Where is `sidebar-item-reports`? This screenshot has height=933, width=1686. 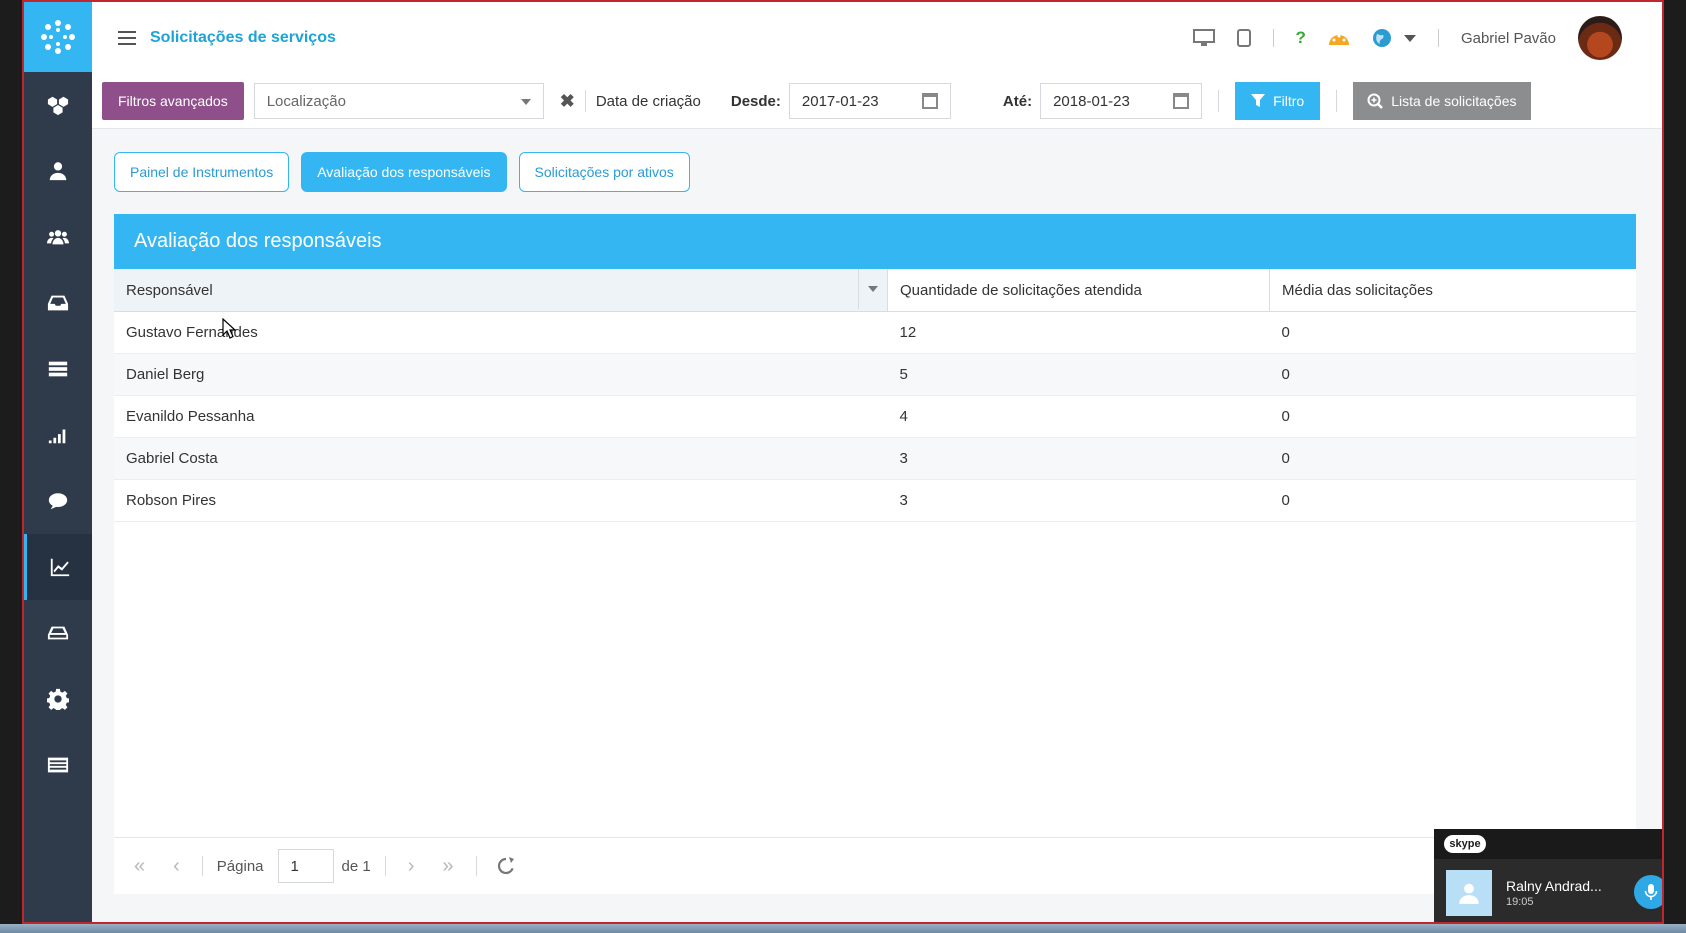
sidebar-item-reports is located at coordinates (58, 567).